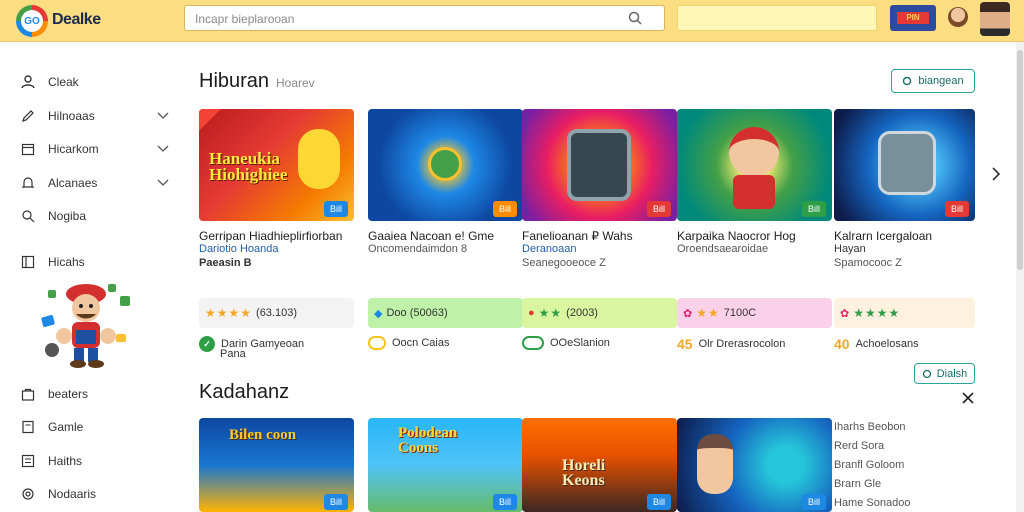 The height and width of the screenshot is (512, 1024). I want to click on sidebar-item-label: Hilnoaas, so click(71, 116).